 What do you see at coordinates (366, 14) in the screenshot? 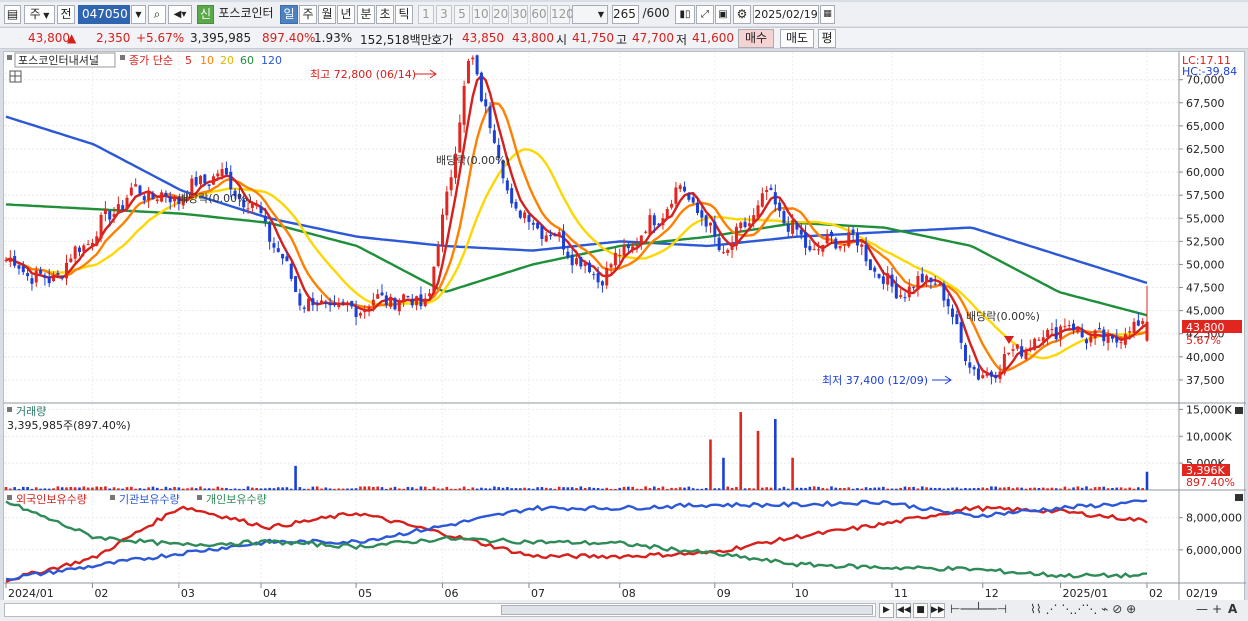
I see `period-tab: 분` at bounding box center [366, 14].